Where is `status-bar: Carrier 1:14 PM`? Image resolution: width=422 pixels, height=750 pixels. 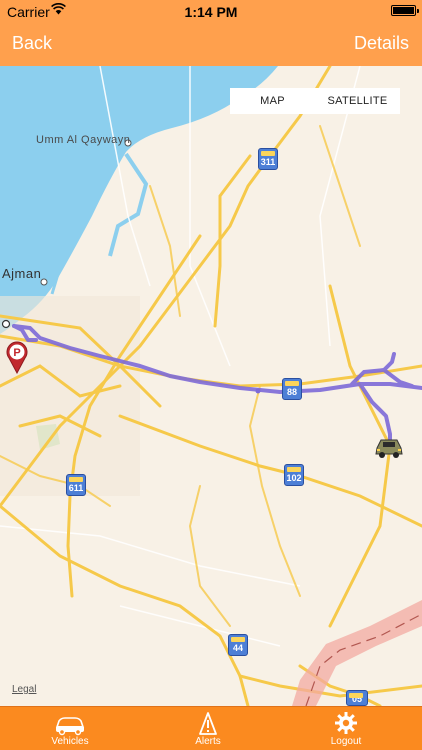
status-bar: Carrier 1:14 PM is located at coordinates (211, 11).